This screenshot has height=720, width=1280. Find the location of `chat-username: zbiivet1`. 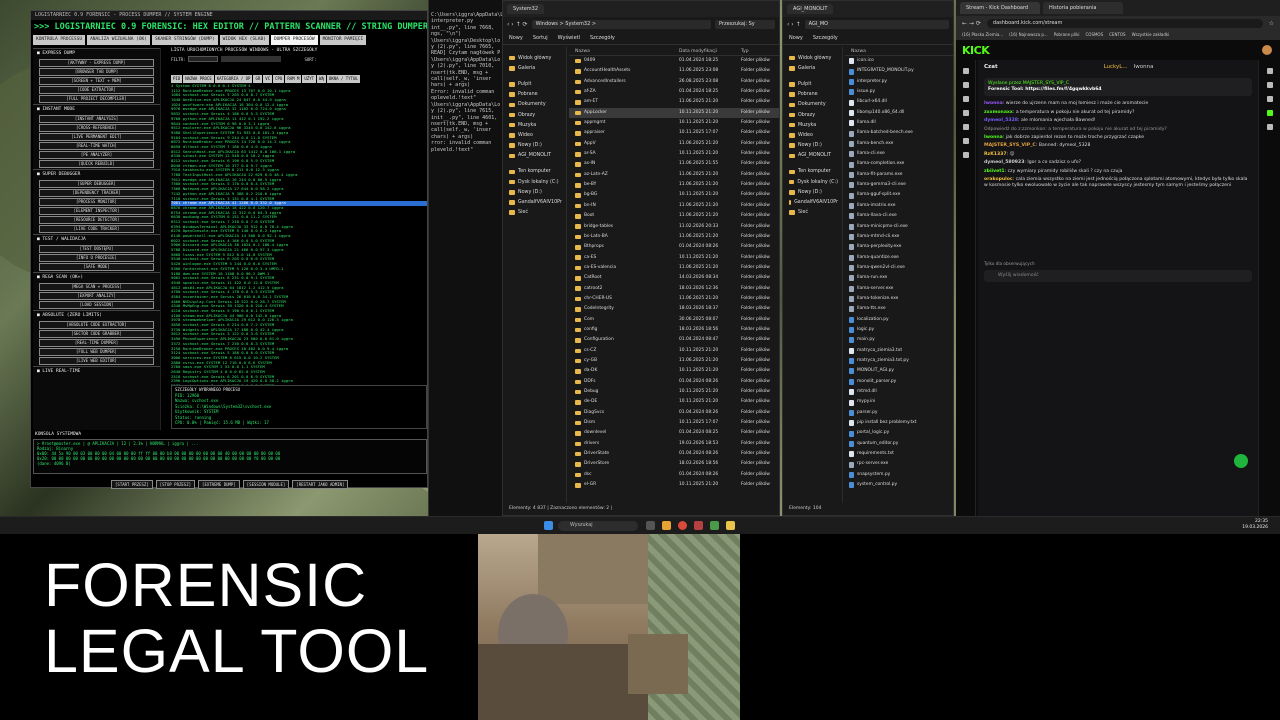

chat-username: zbiivet1 is located at coordinates (994, 171).